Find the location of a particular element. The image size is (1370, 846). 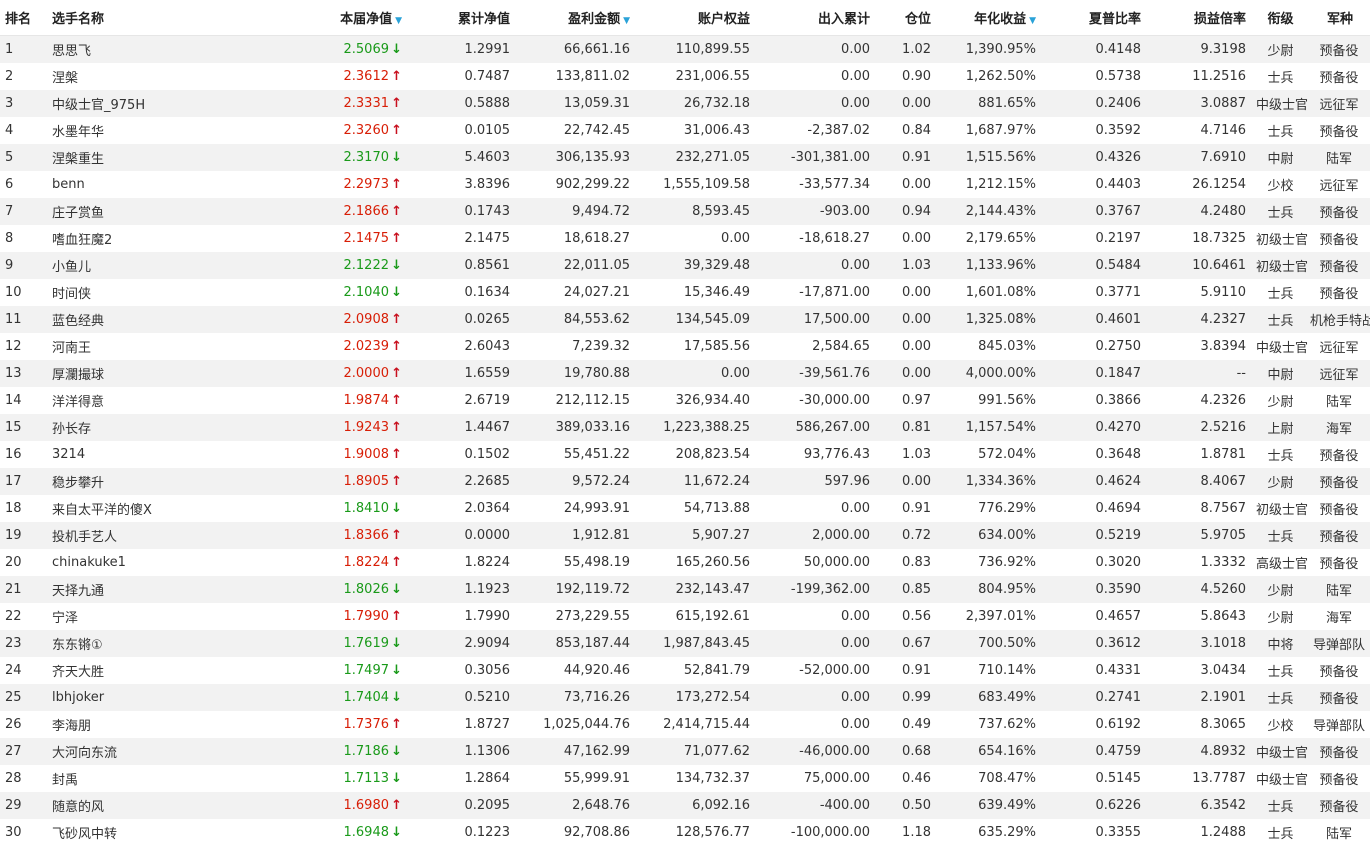

header-army: 军种 is located at coordinates (1340, 18).